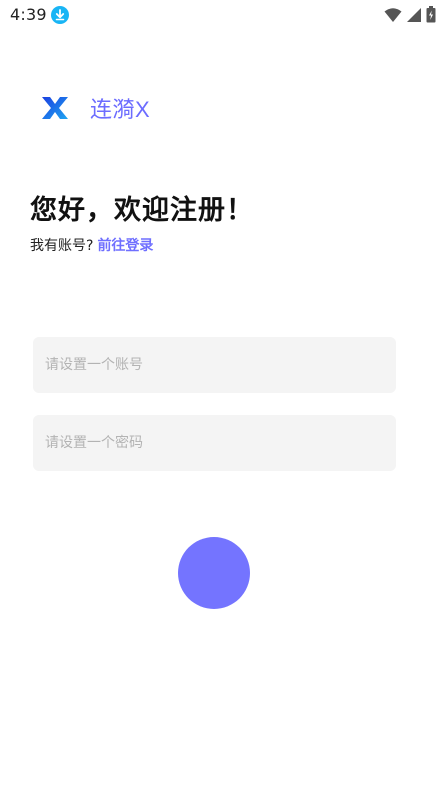  I want to click on have-account-text: 我有账号?, so click(62, 246).